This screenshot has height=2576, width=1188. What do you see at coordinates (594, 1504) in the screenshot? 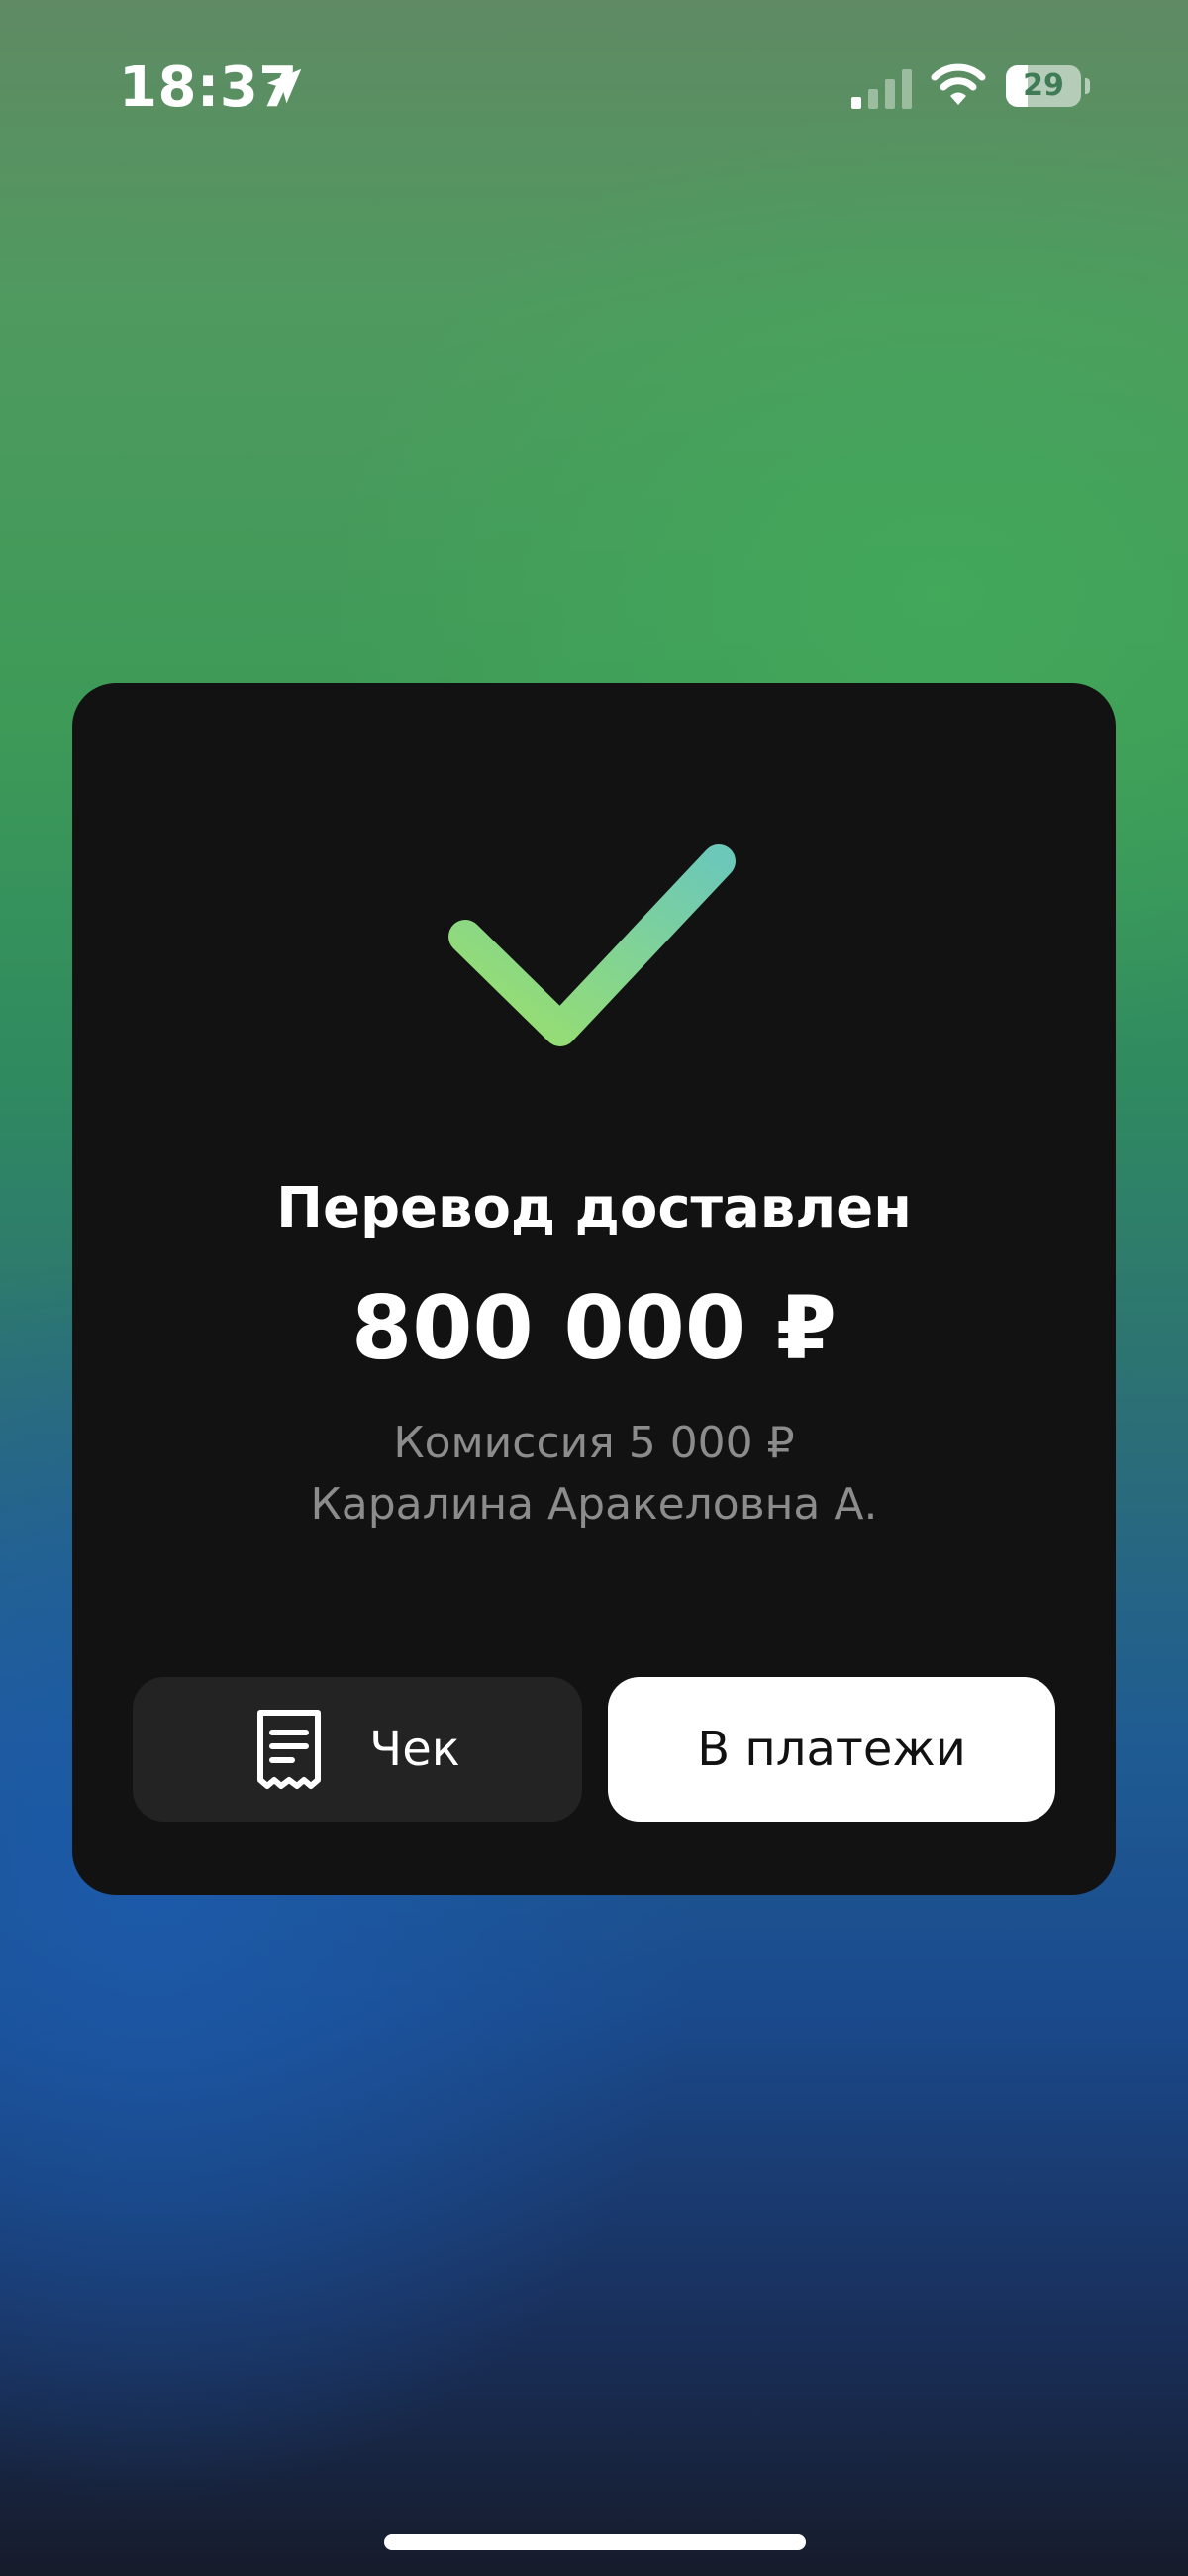
I see `recipient-name: Каралина Аракеловна А.` at bounding box center [594, 1504].